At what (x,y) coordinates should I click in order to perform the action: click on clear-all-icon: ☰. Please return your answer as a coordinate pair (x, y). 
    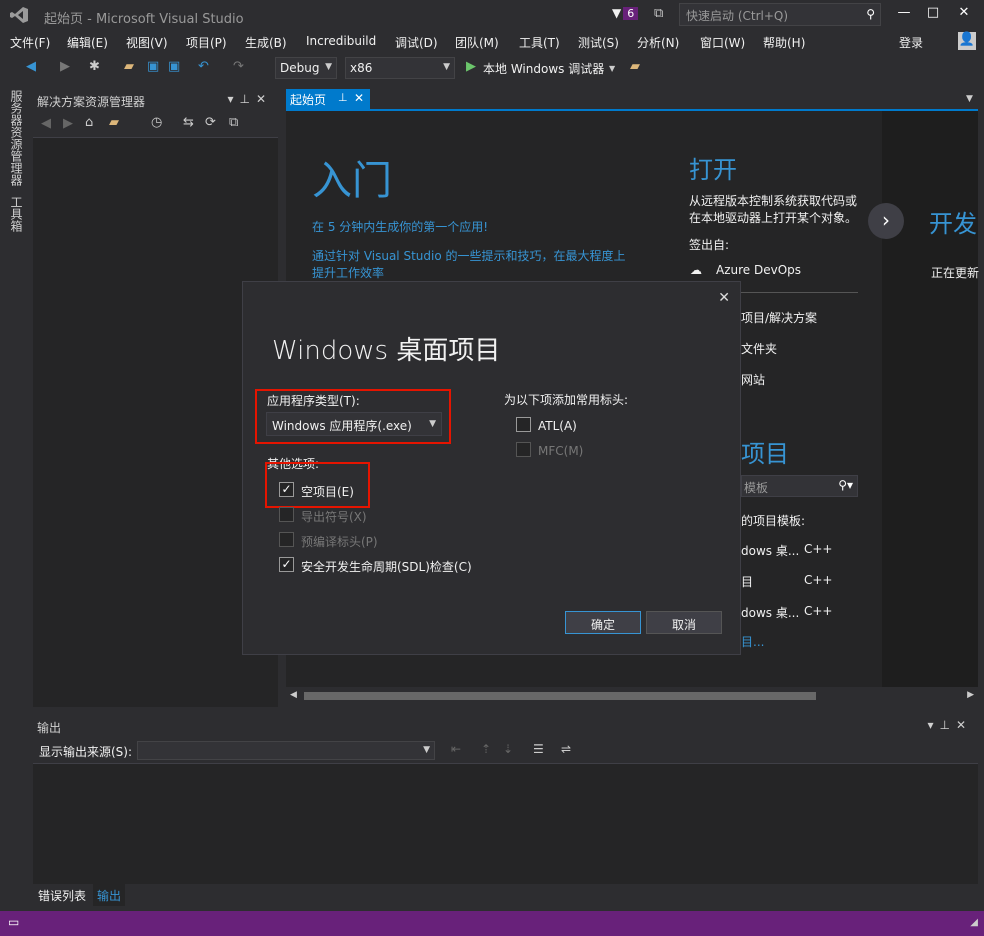
    Looking at the image, I should click on (538, 749).